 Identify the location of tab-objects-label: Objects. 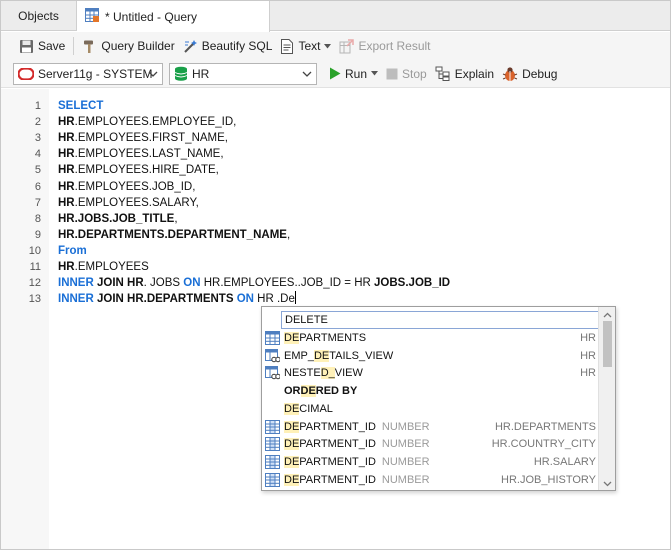
(38, 16).